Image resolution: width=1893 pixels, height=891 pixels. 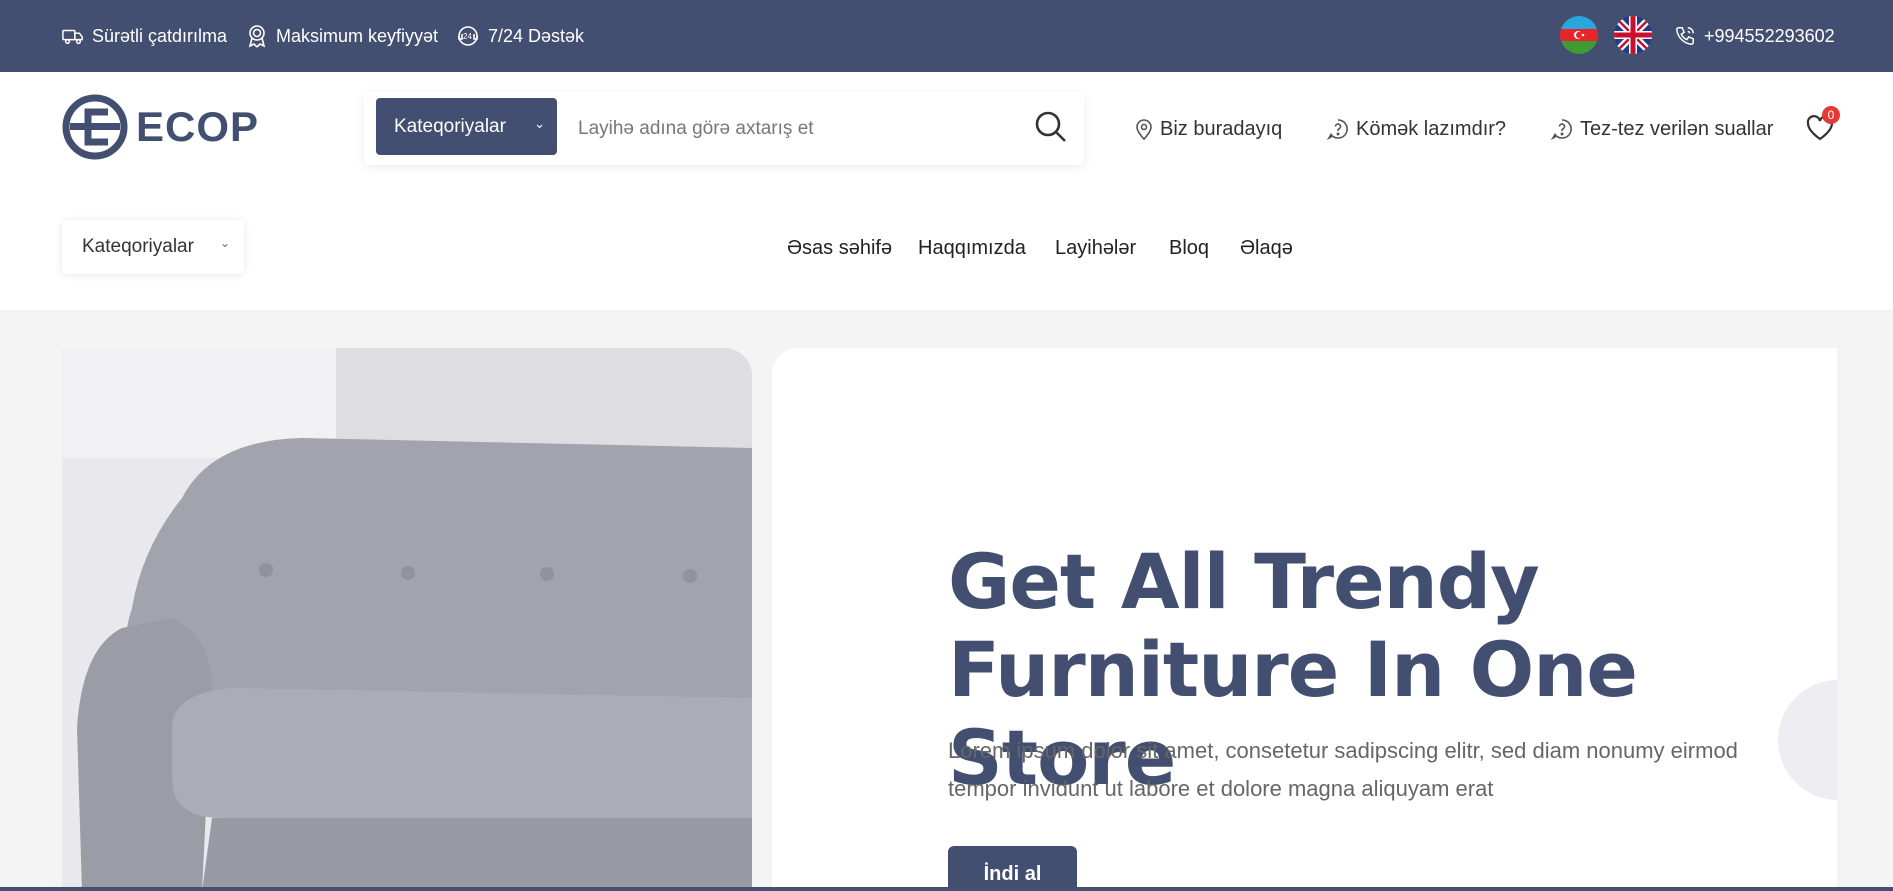 I want to click on categories-select: Kateqoriyalar ⌄, so click(x=153, y=247).